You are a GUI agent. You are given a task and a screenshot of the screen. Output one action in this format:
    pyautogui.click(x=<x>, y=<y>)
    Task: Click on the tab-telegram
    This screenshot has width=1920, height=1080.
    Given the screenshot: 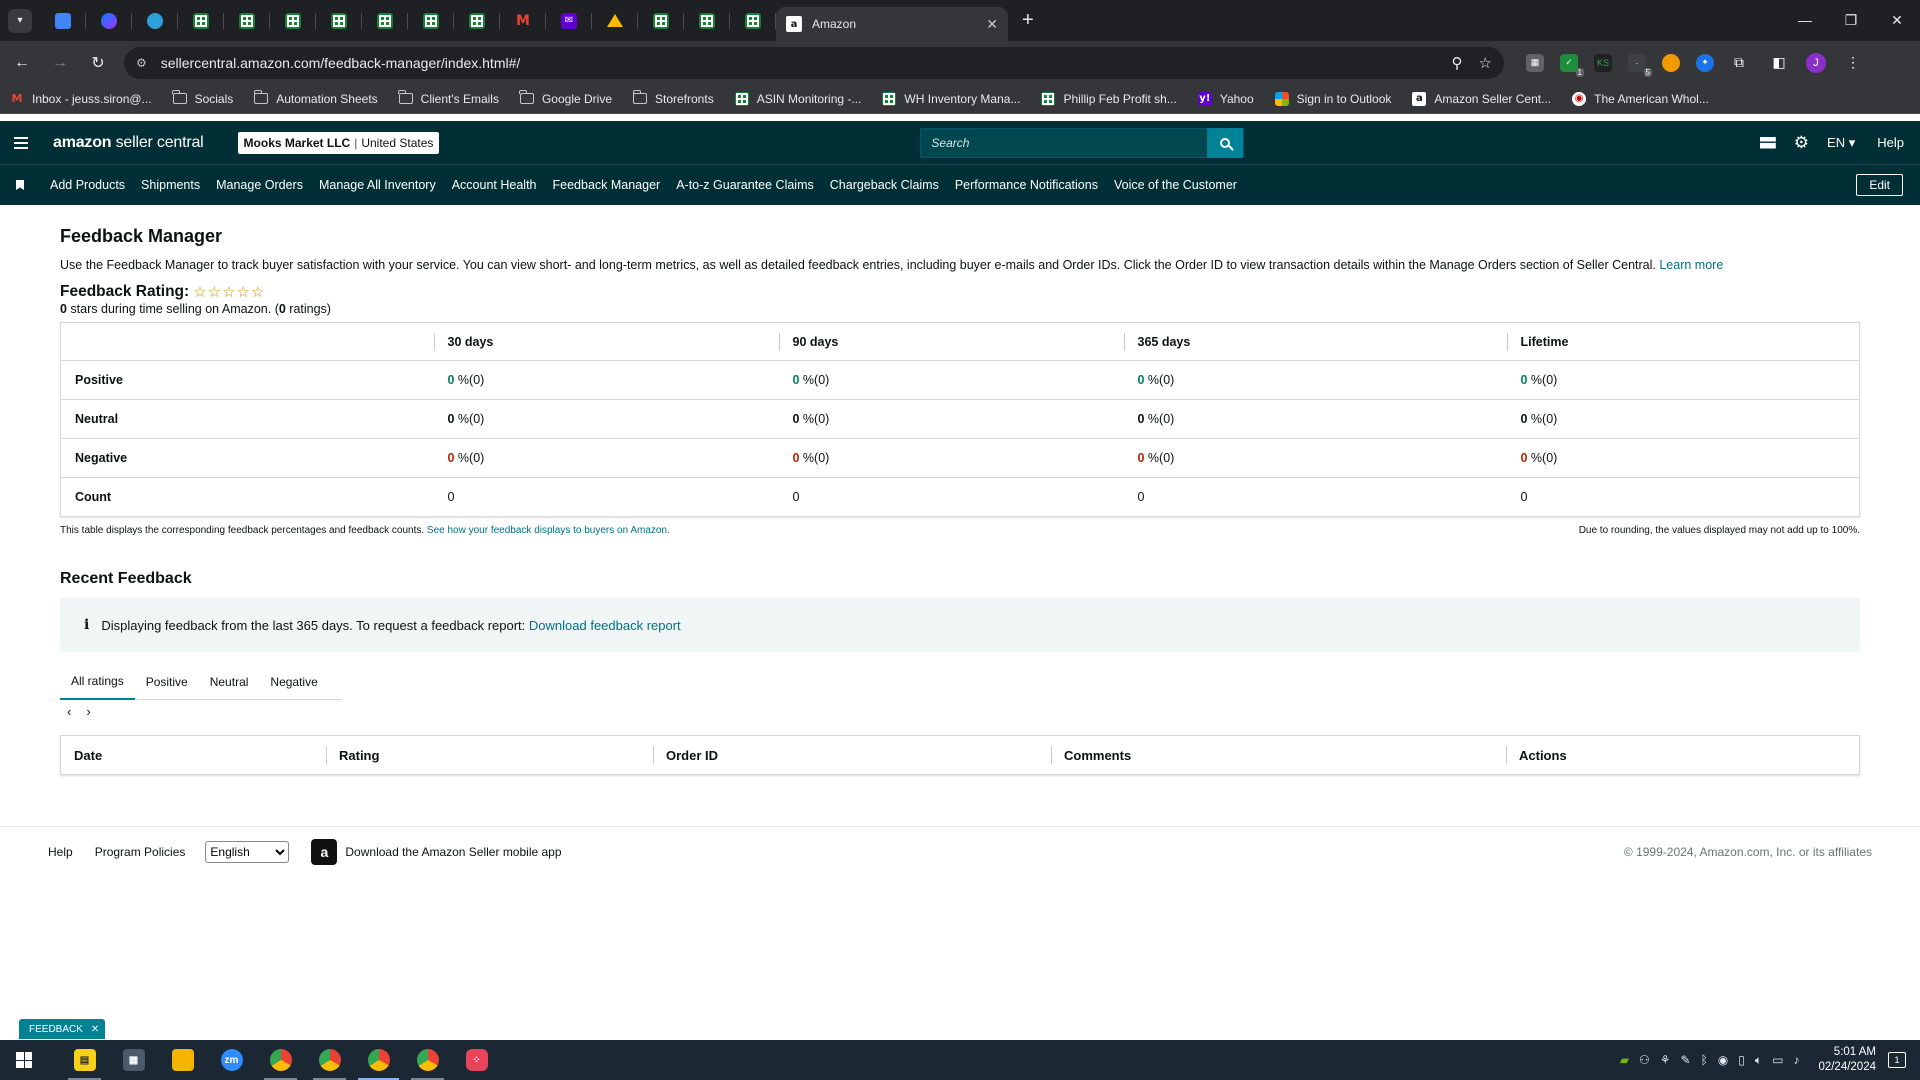 What is the action you would take?
    pyautogui.click(x=155, y=20)
    